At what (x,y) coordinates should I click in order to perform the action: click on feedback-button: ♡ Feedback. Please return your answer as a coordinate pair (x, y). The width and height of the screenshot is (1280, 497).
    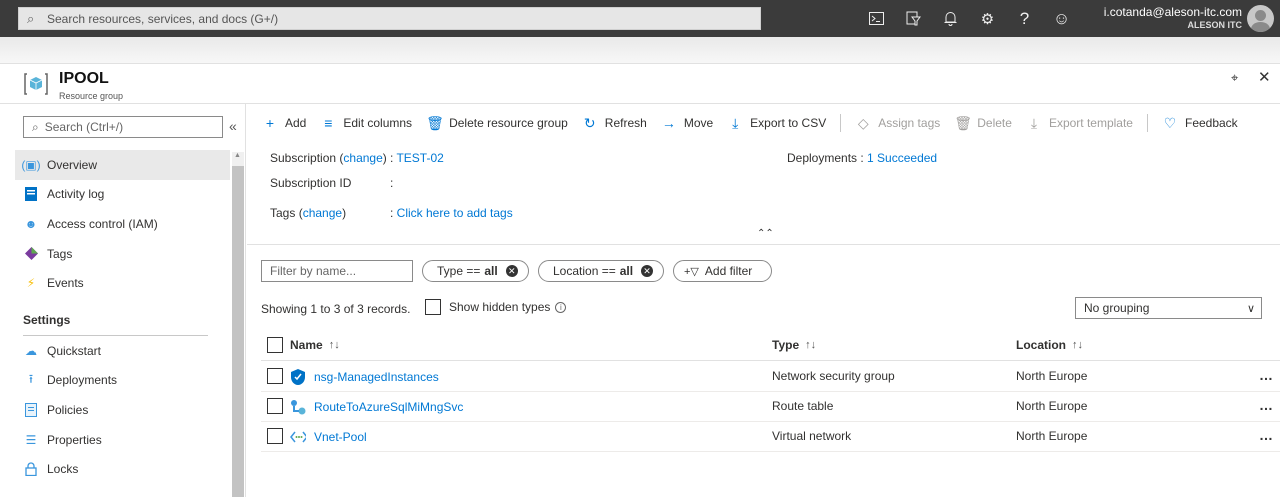
    Looking at the image, I should click on (1200, 123).